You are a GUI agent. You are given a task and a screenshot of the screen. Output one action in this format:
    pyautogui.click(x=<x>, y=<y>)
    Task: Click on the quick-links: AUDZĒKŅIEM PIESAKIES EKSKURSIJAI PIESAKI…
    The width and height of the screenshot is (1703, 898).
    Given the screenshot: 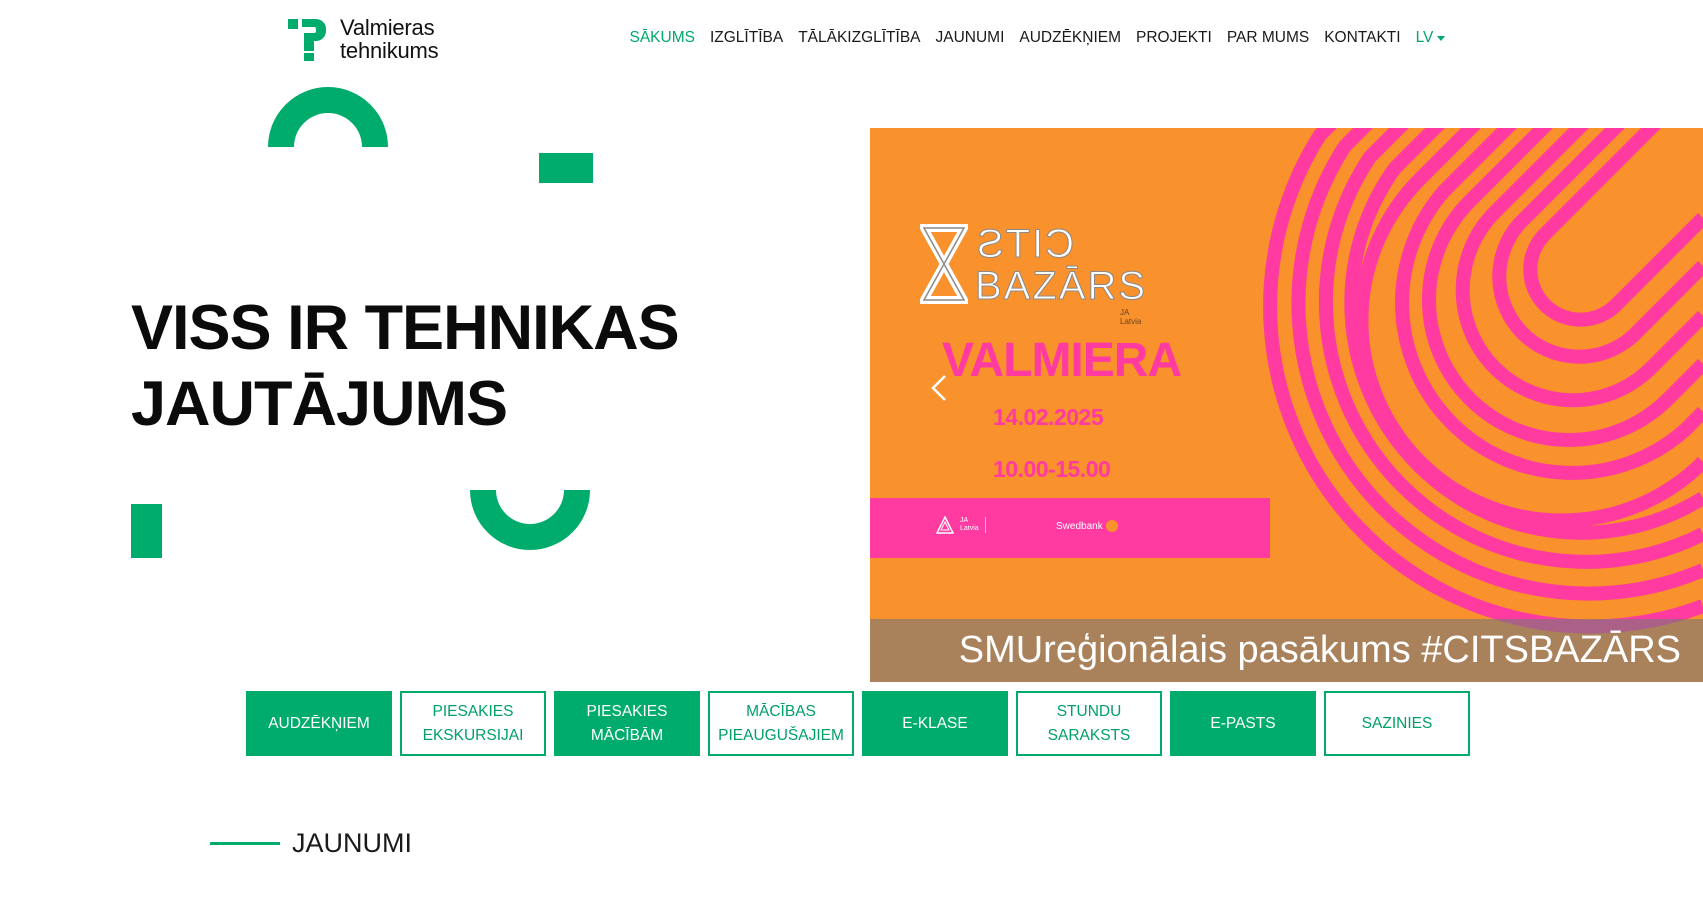 What is the action you would take?
    pyautogui.click(x=858, y=723)
    